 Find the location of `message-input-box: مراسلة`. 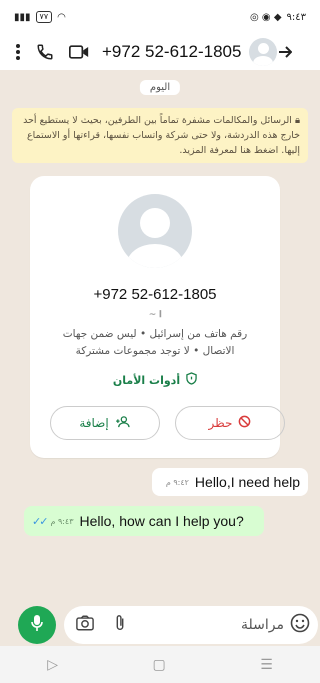

message-input-box: مراسلة is located at coordinates (191, 625).